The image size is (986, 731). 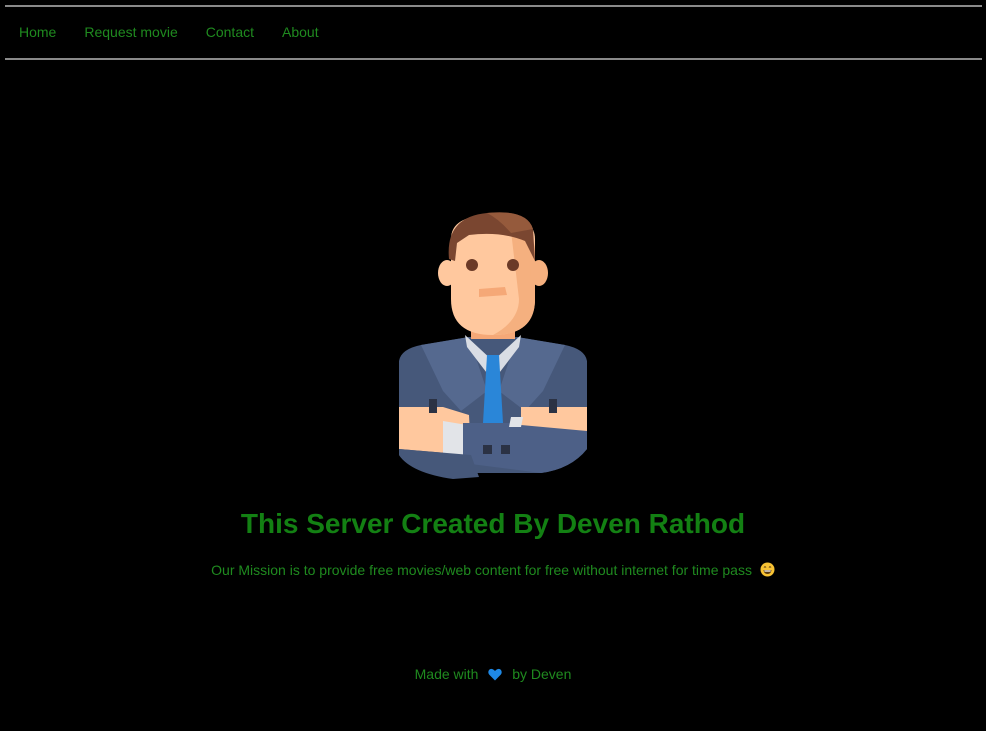 What do you see at coordinates (130, 31) in the screenshot?
I see `nav-link-request-movie: Request movie` at bounding box center [130, 31].